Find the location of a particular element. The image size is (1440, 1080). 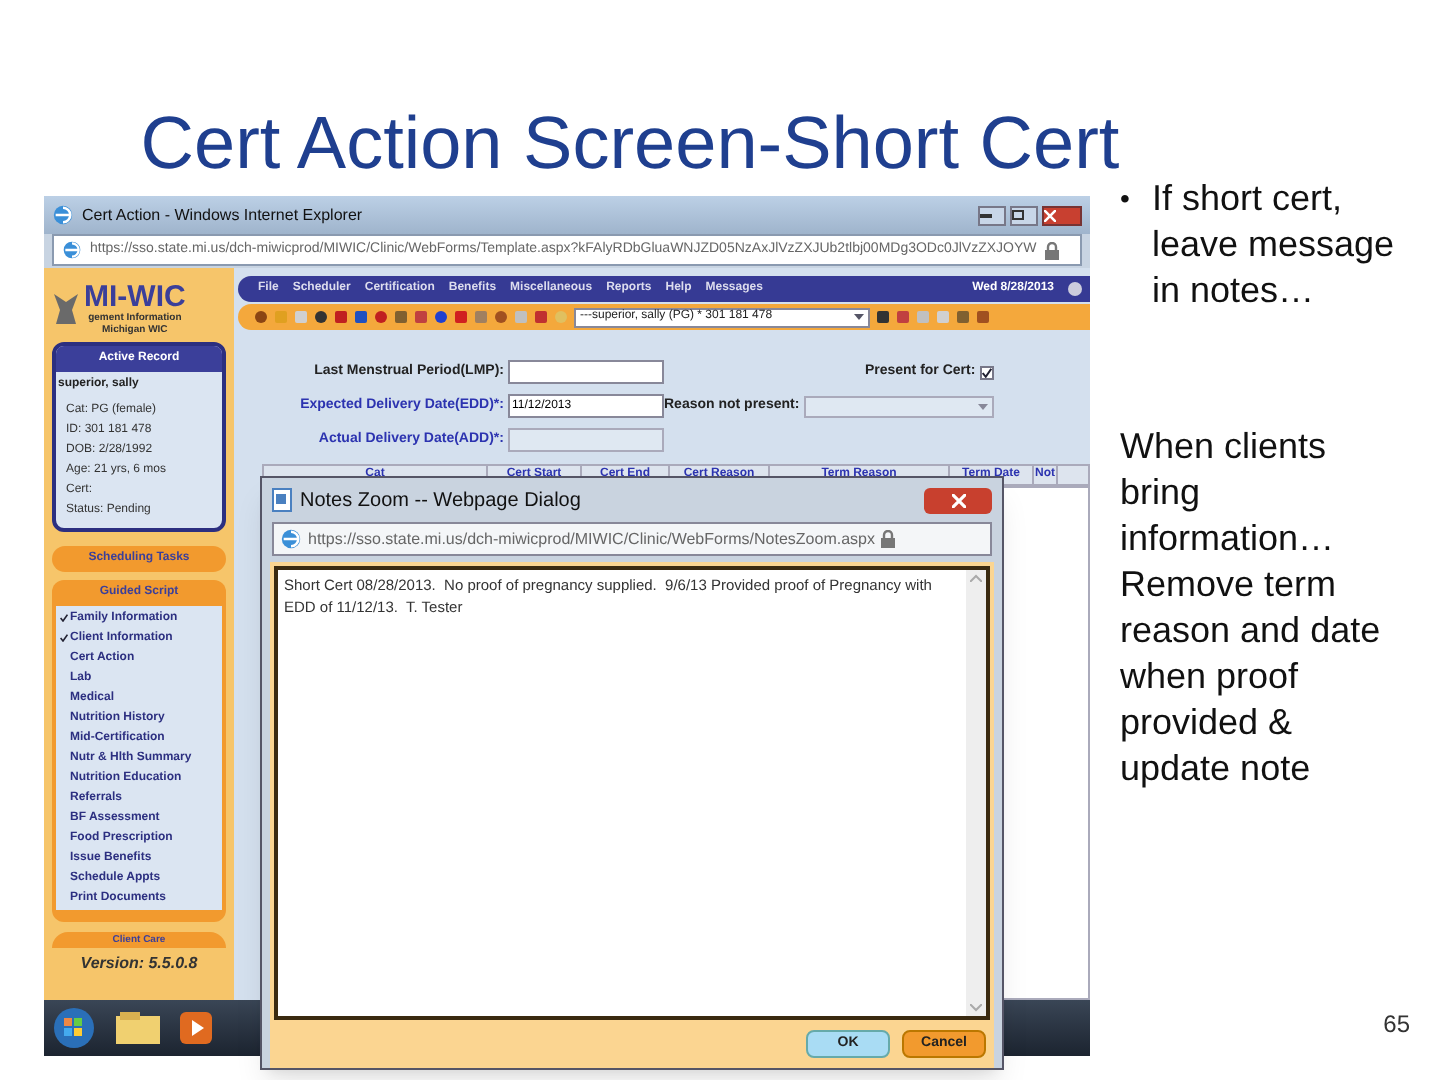

page-icon is located at coordinates (282, 500).